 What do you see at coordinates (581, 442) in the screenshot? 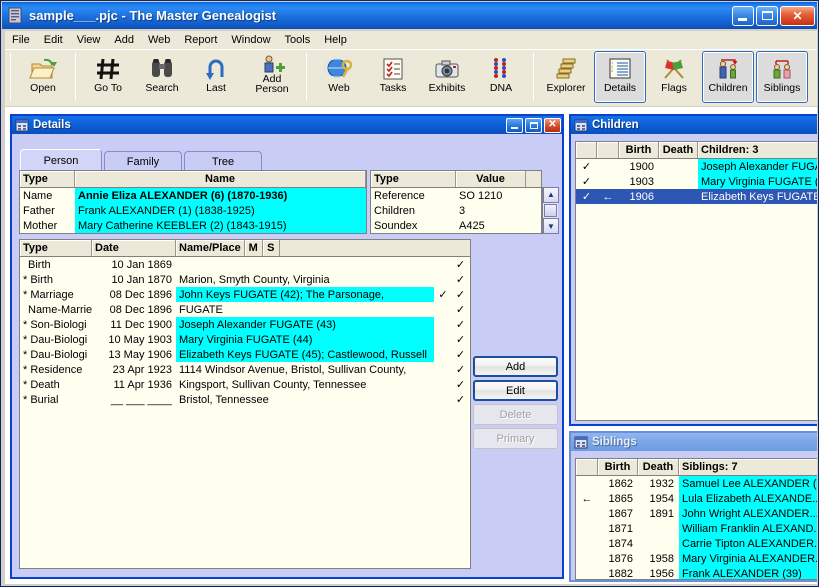
I see `window-grid-icon` at bounding box center [581, 442].